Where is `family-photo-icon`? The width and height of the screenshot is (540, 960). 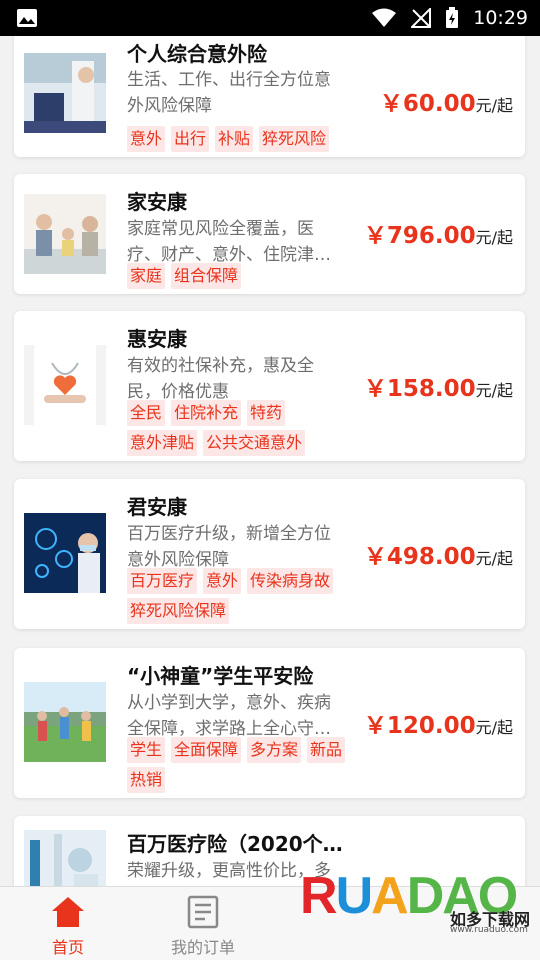 family-photo-icon is located at coordinates (65, 234).